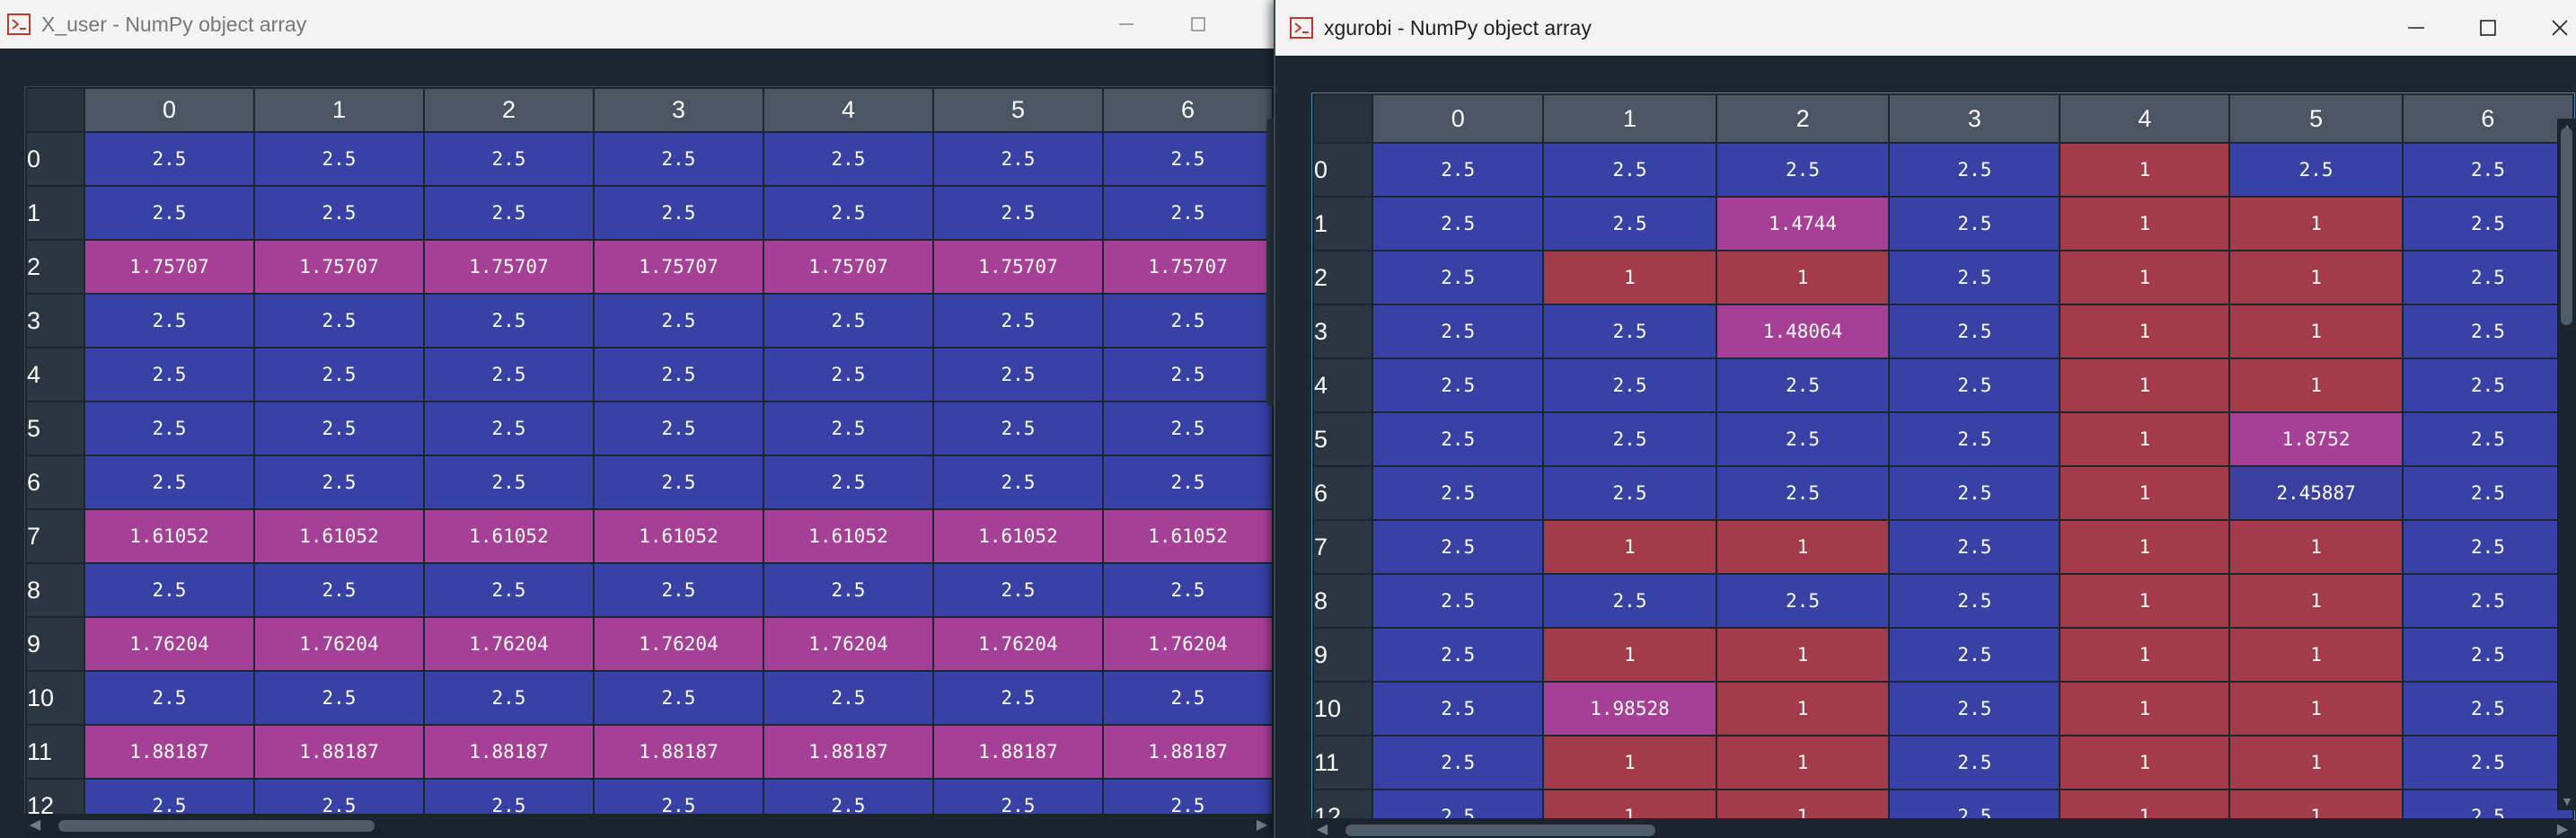  Describe the element at coordinates (1925, 28) in the screenshot. I see `title-bar: xgurobi - NumPy object array` at that location.